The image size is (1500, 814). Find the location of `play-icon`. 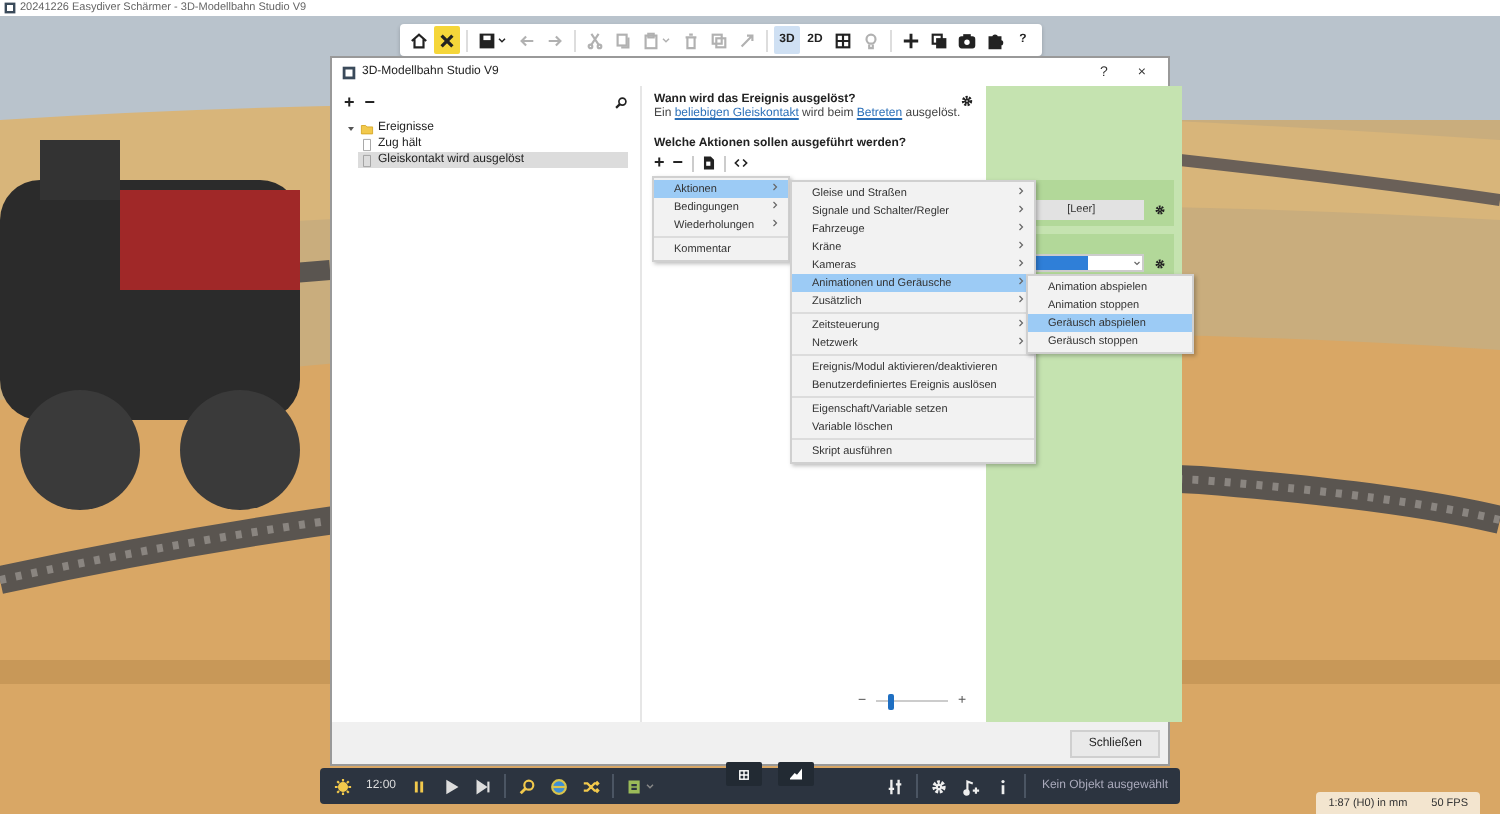

play-icon is located at coordinates (451, 786).